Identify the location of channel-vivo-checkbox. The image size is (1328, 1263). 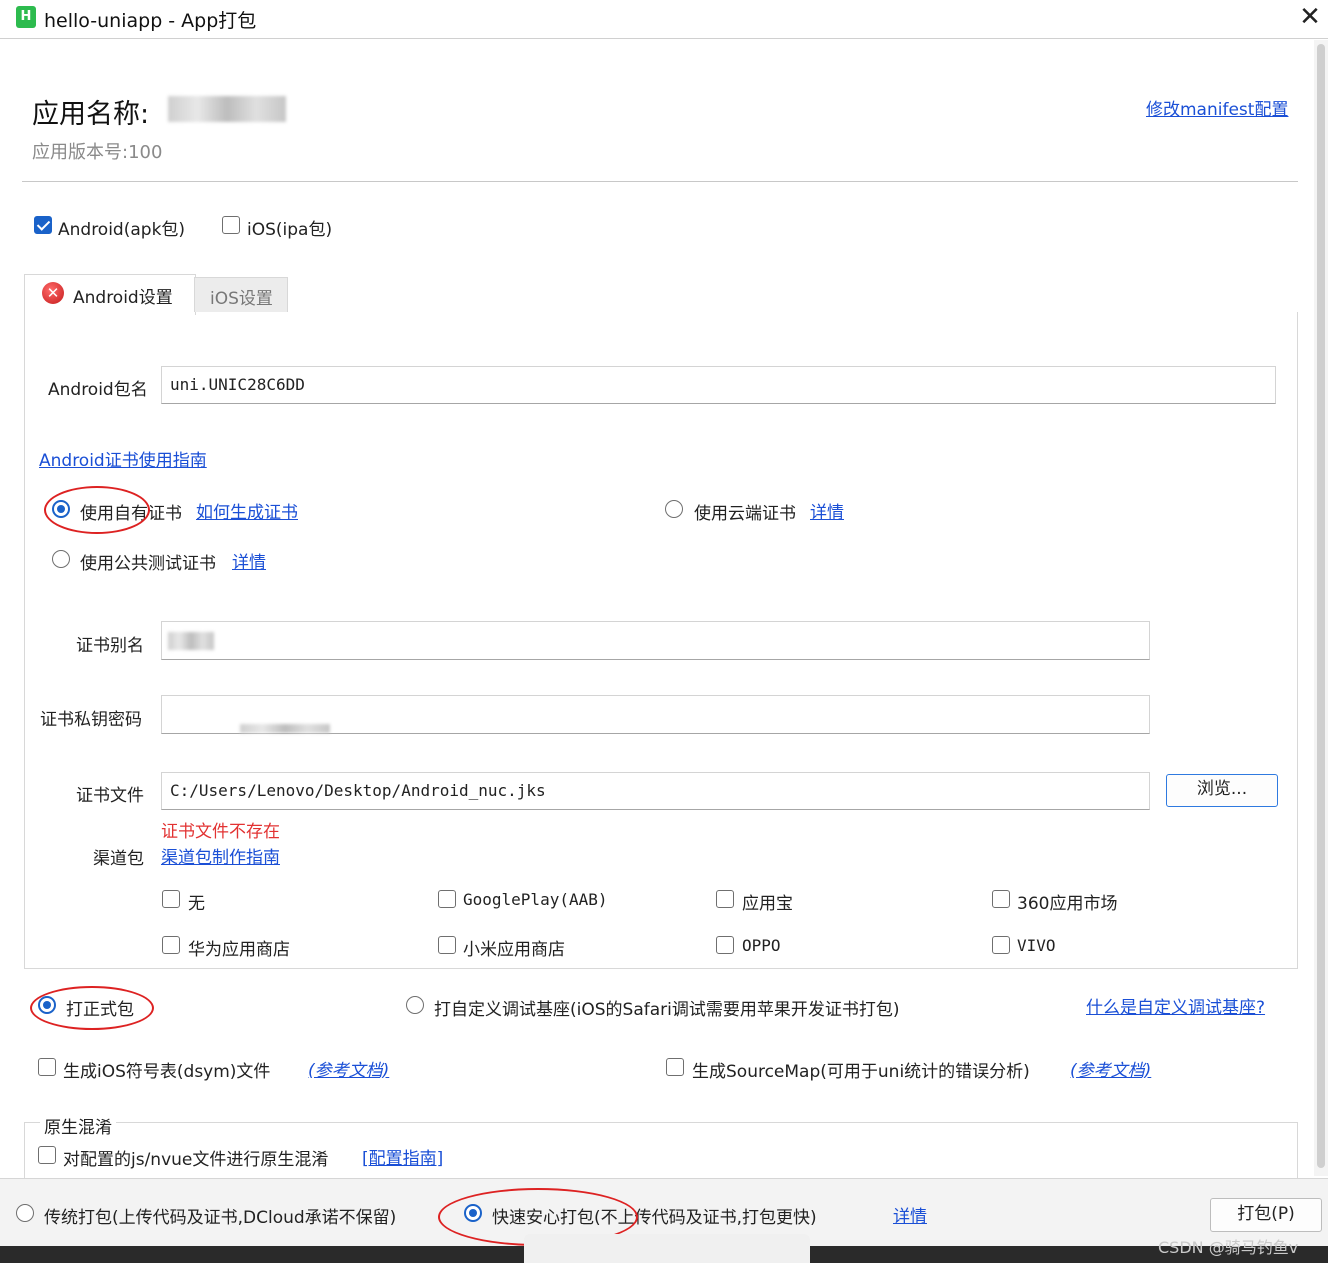
(1001, 945).